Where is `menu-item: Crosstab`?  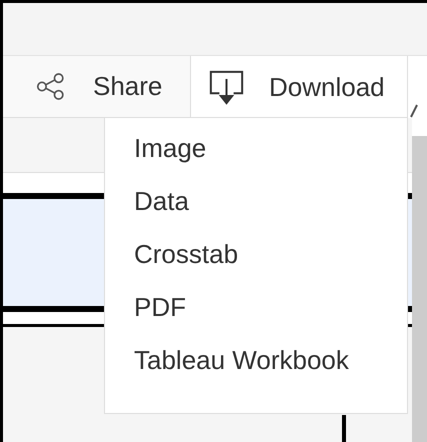 menu-item: Crosstab is located at coordinates (270, 264).